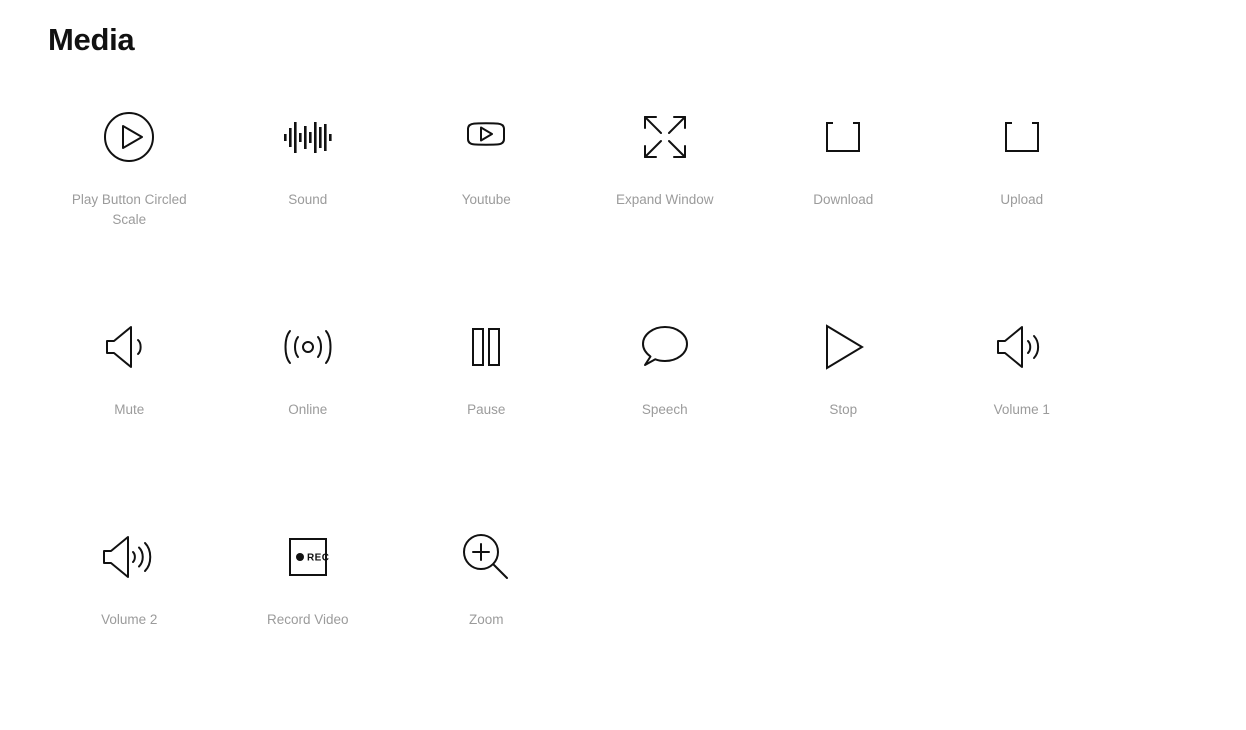 The width and height of the screenshot is (1246, 730). Describe the element at coordinates (129, 557) in the screenshot. I see `volume-2-speaker-icon` at that location.